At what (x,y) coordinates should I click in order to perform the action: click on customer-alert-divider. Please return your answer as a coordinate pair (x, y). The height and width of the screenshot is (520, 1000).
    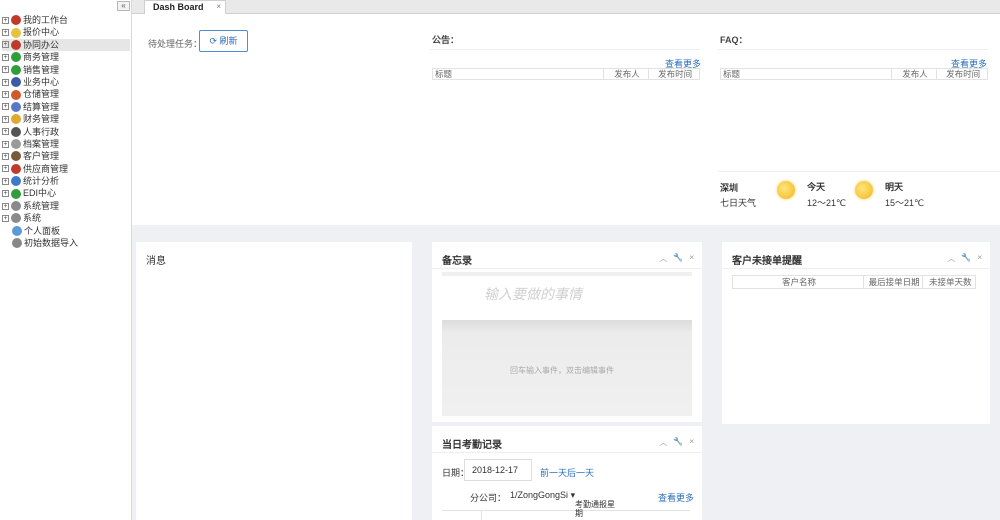
    Looking at the image, I should click on (856, 268).